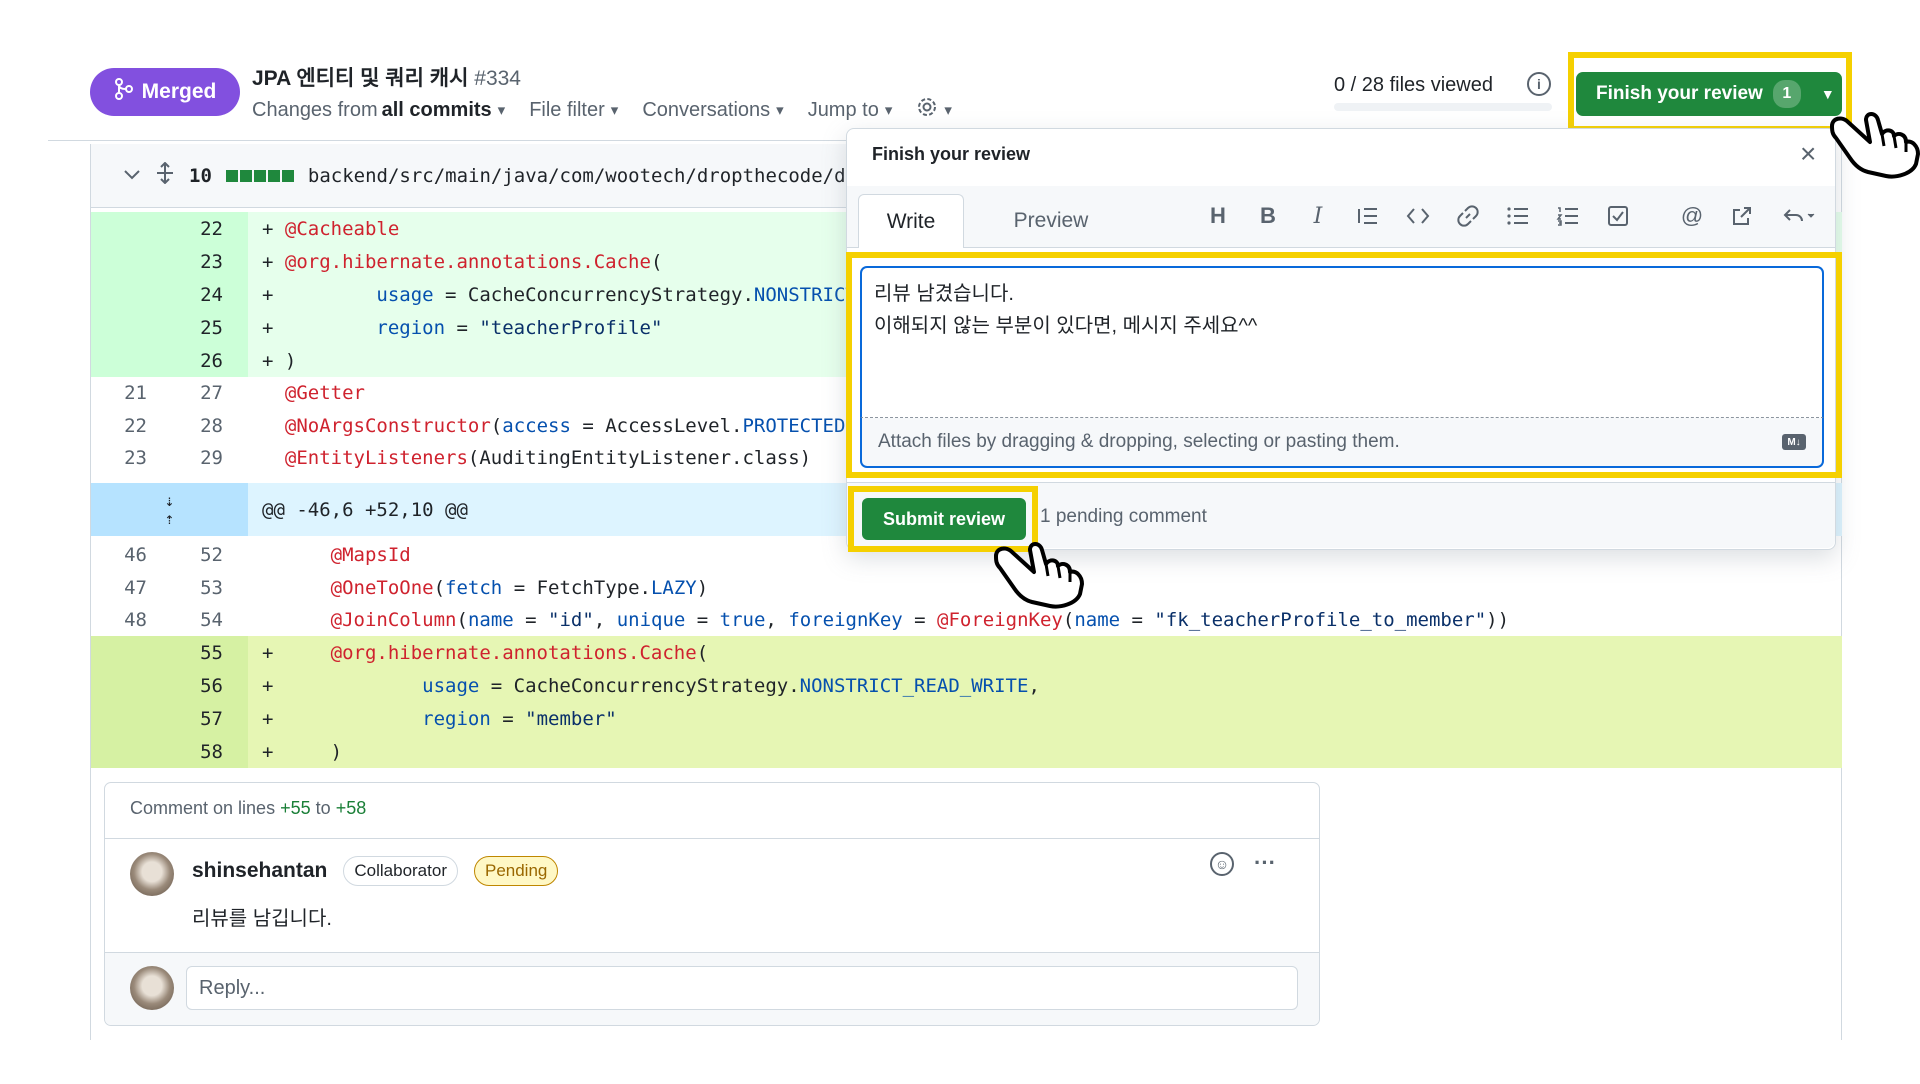 Image resolution: width=1920 pixels, height=1084 pixels. Describe the element at coordinates (1418, 216) in the screenshot. I see `code-icon` at that location.